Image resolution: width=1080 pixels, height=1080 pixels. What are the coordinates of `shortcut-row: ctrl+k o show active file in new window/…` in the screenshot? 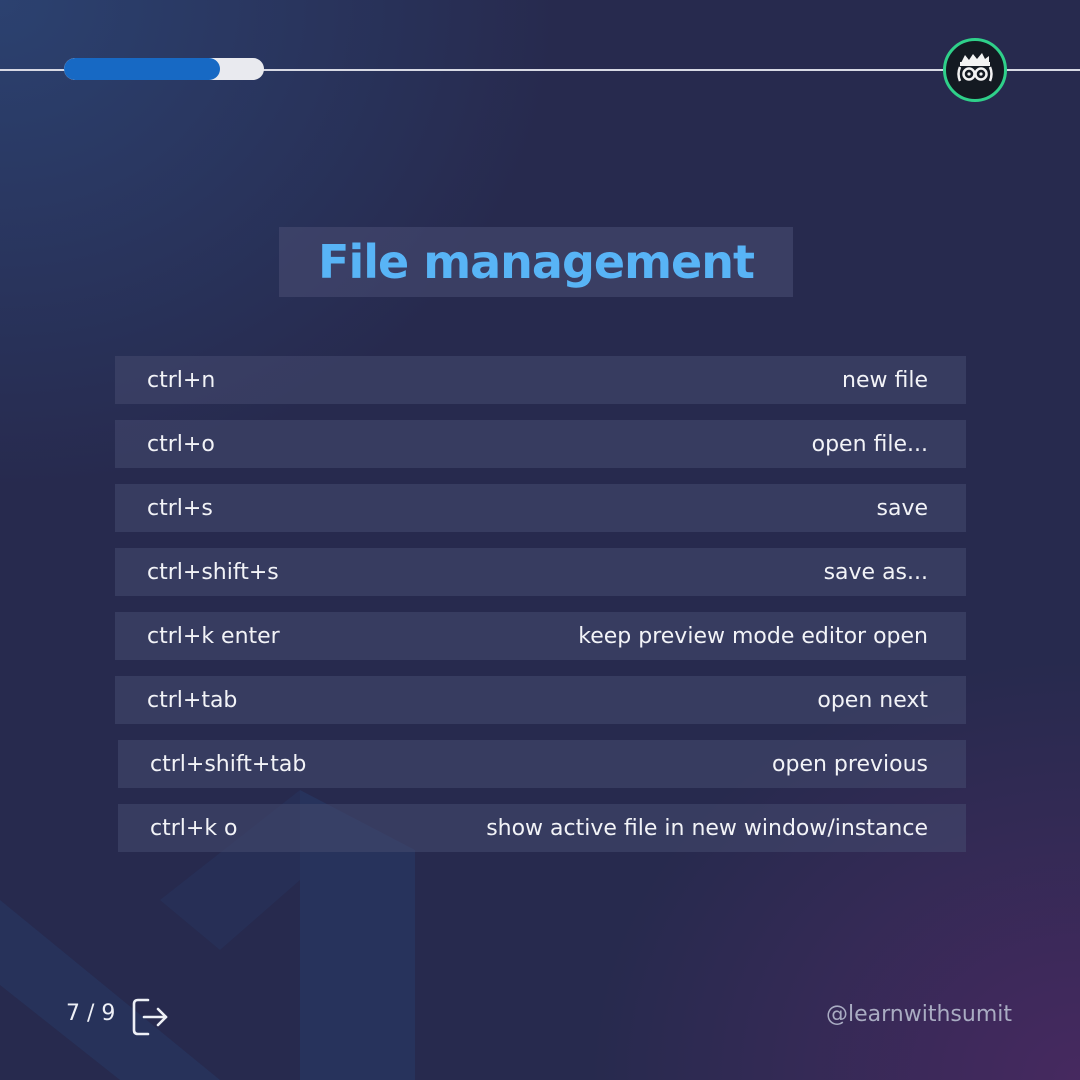 It's located at (542, 828).